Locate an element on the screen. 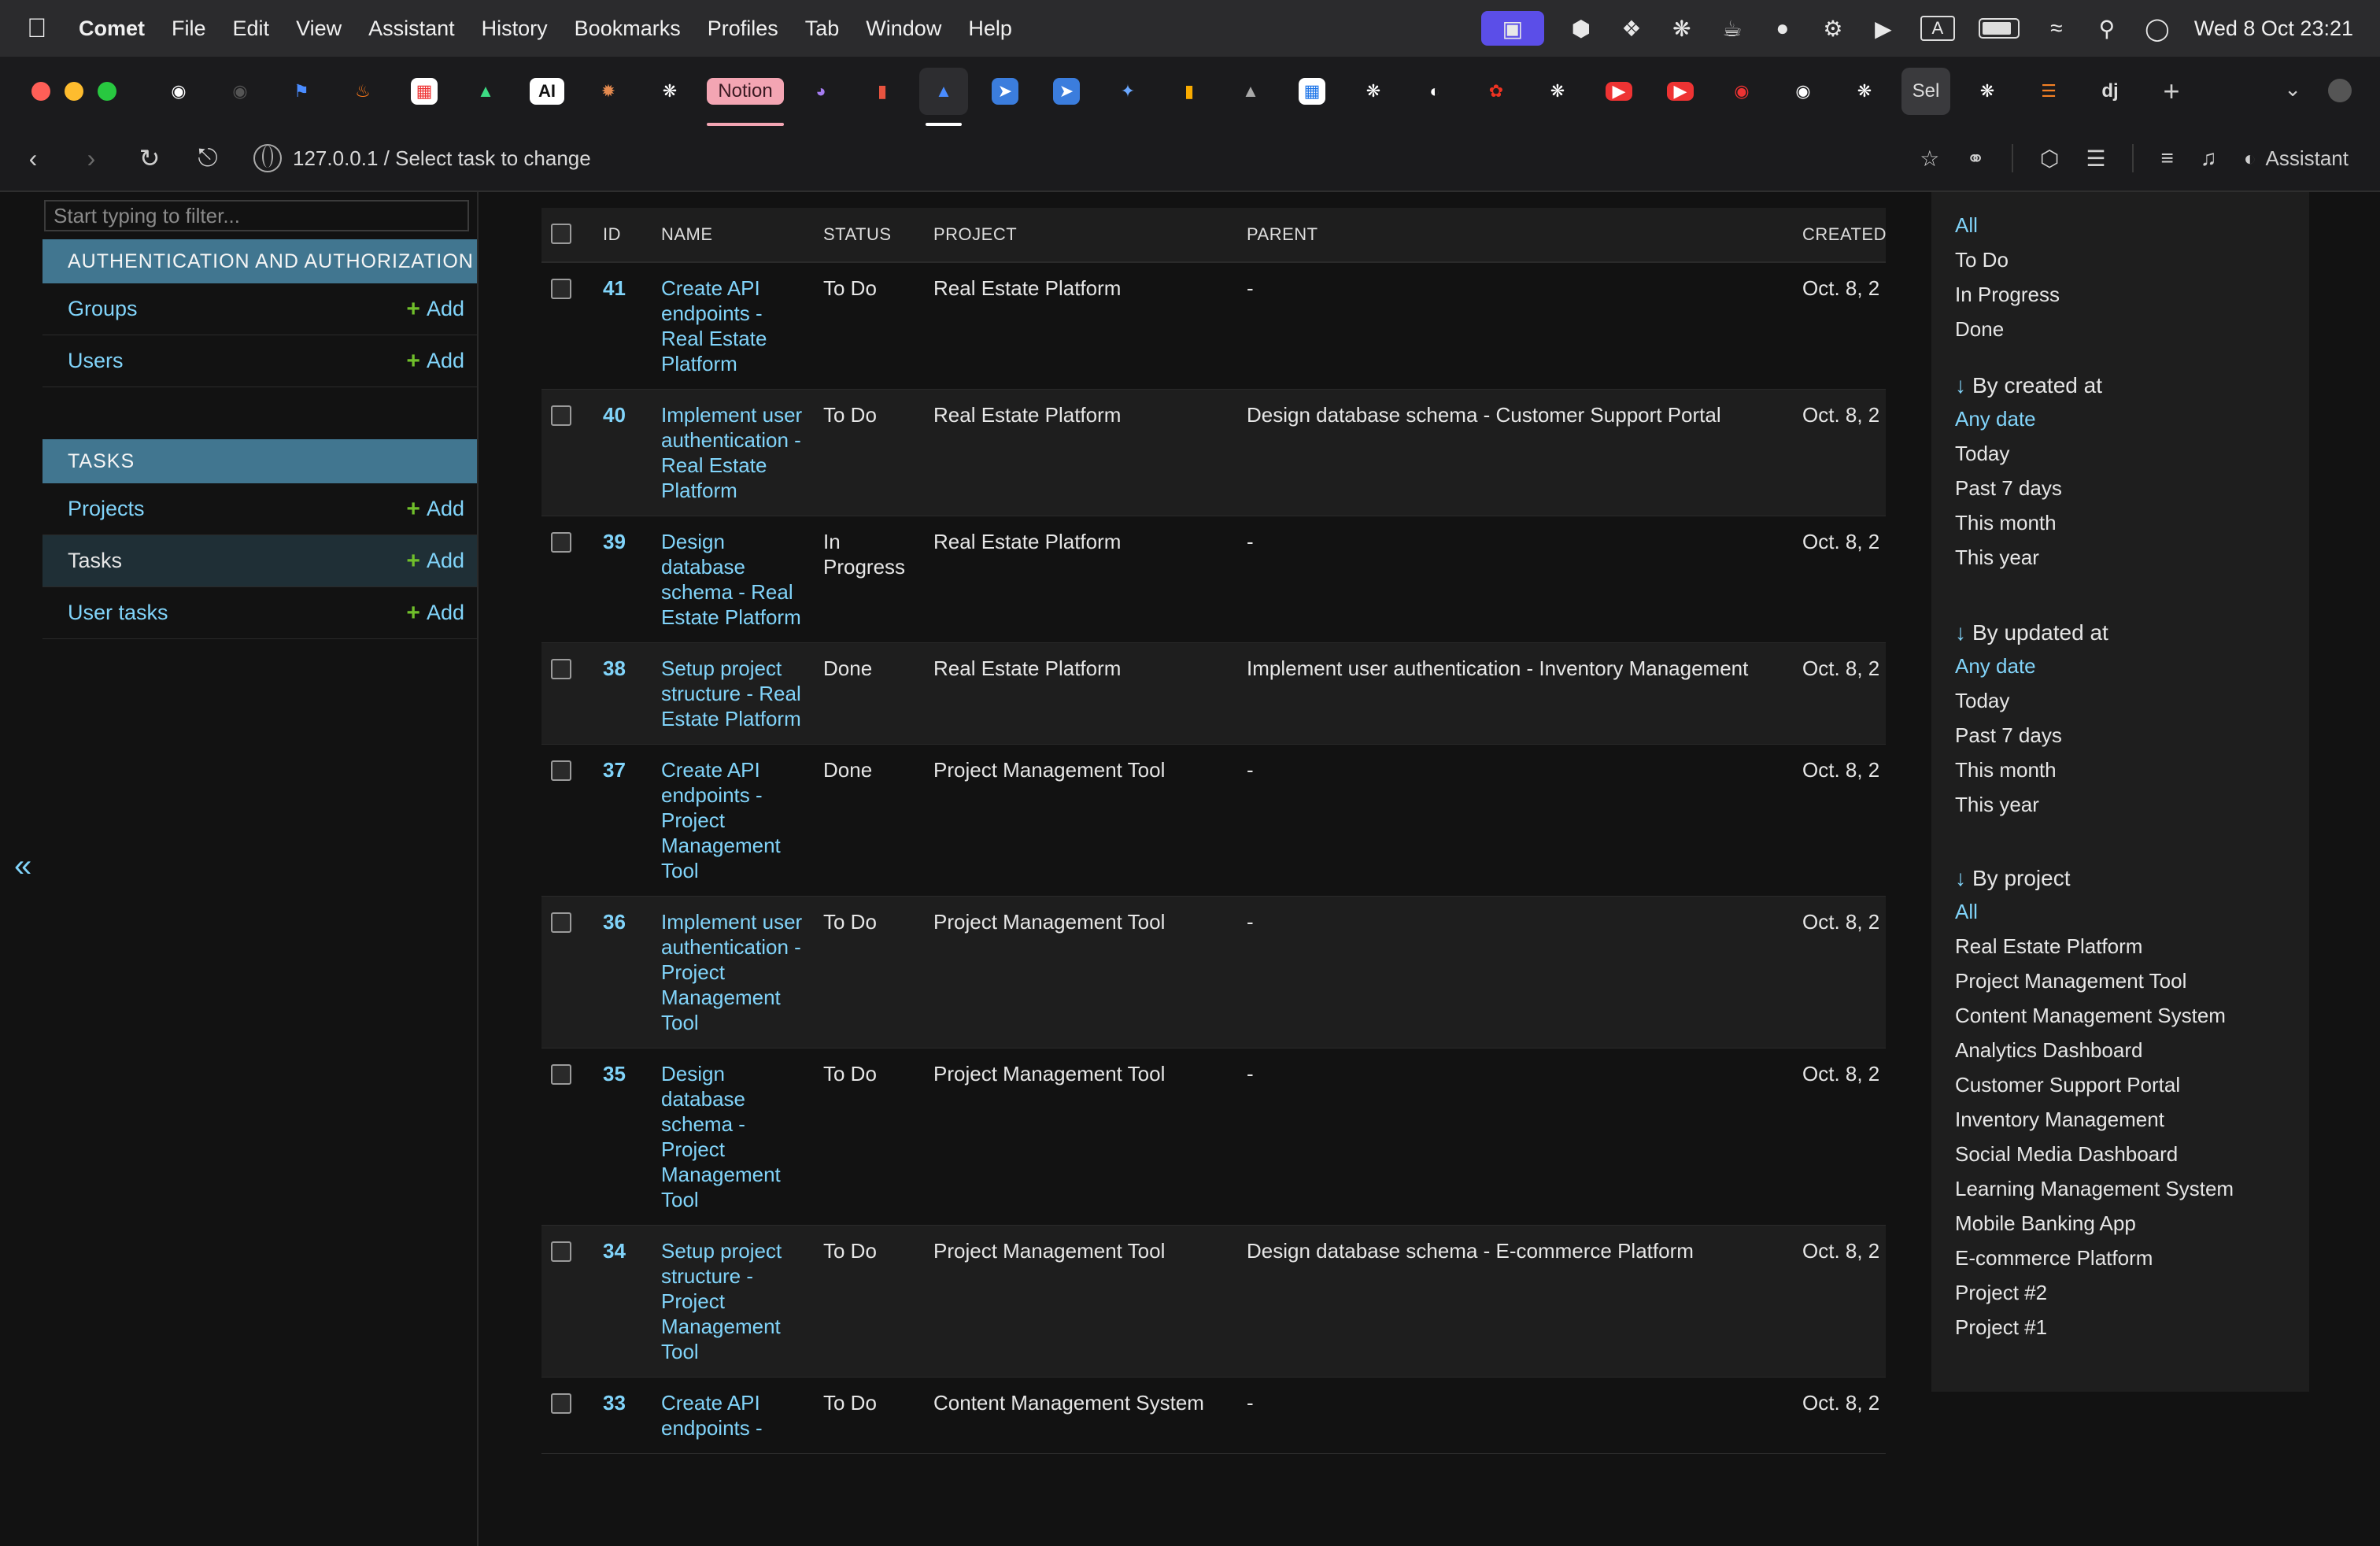 This screenshot has height=1546, width=2380. tab-bug-3: ❋ is located at coordinates (1865, 91).